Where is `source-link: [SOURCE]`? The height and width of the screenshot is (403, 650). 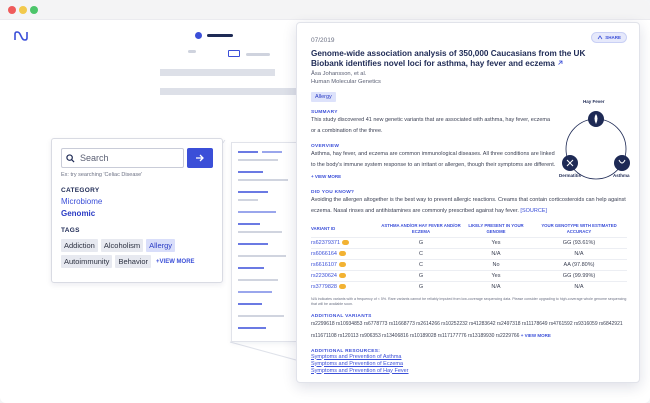 source-link: [SOURCE] is located at coordinates (533, 211).